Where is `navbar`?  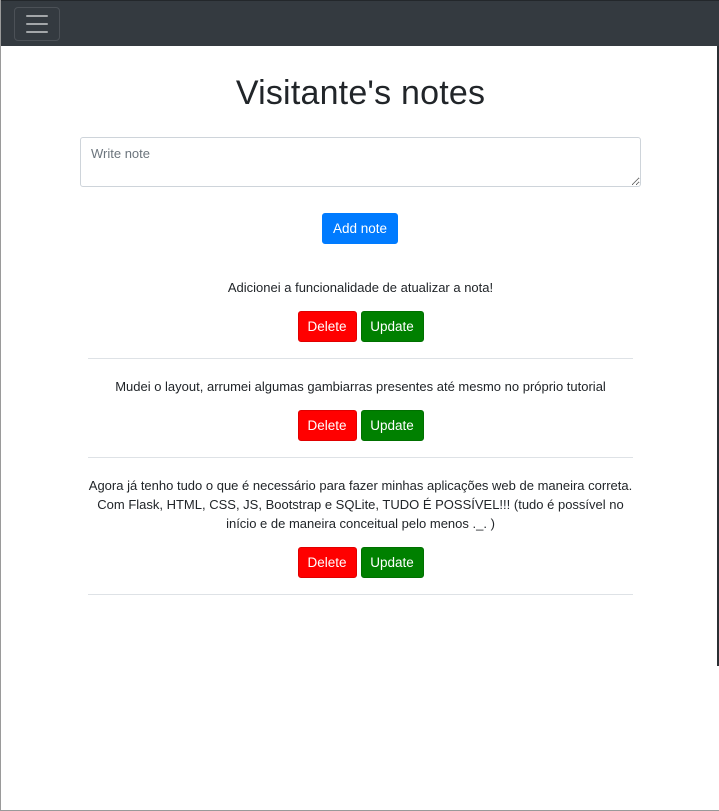
navbar is located at coordinates (360, 23).